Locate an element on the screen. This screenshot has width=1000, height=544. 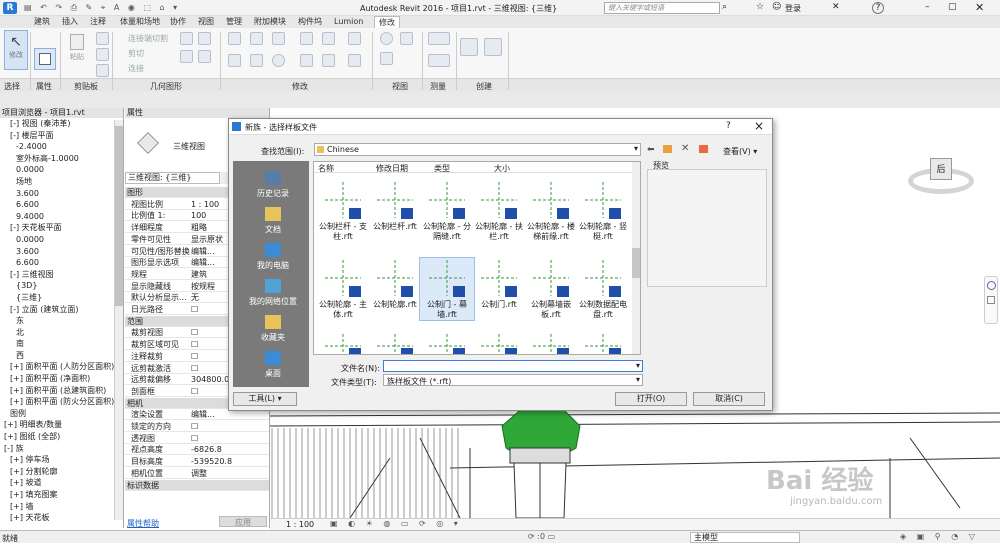
cut-icon is located at coordinates (102, 54).